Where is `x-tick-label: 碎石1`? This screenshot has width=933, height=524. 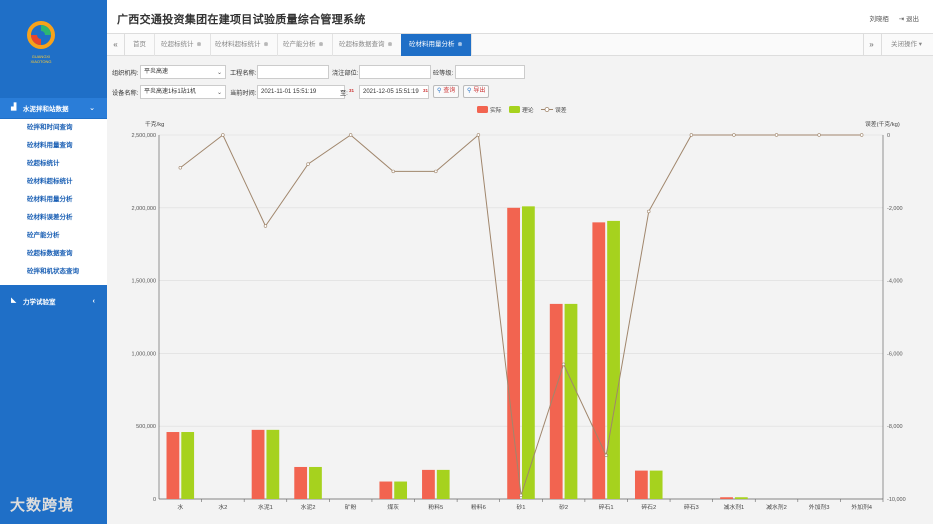
x-tick-label: 碎石1 is located at coordinates (606, 507).